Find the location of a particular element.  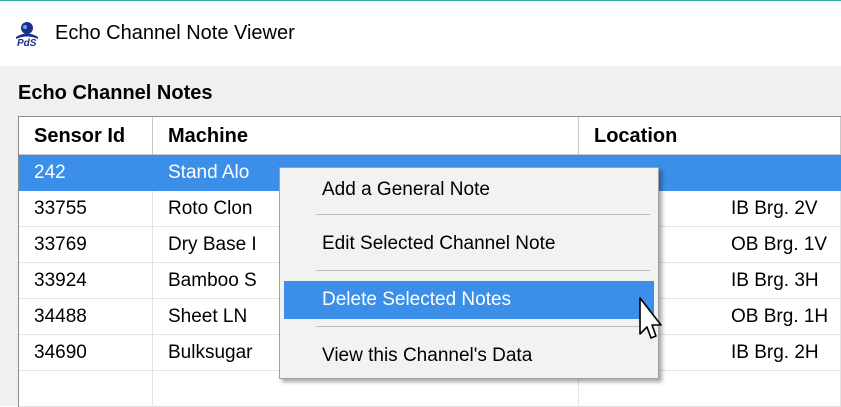

svg-text: PdS is located at coordinates (27, 42).